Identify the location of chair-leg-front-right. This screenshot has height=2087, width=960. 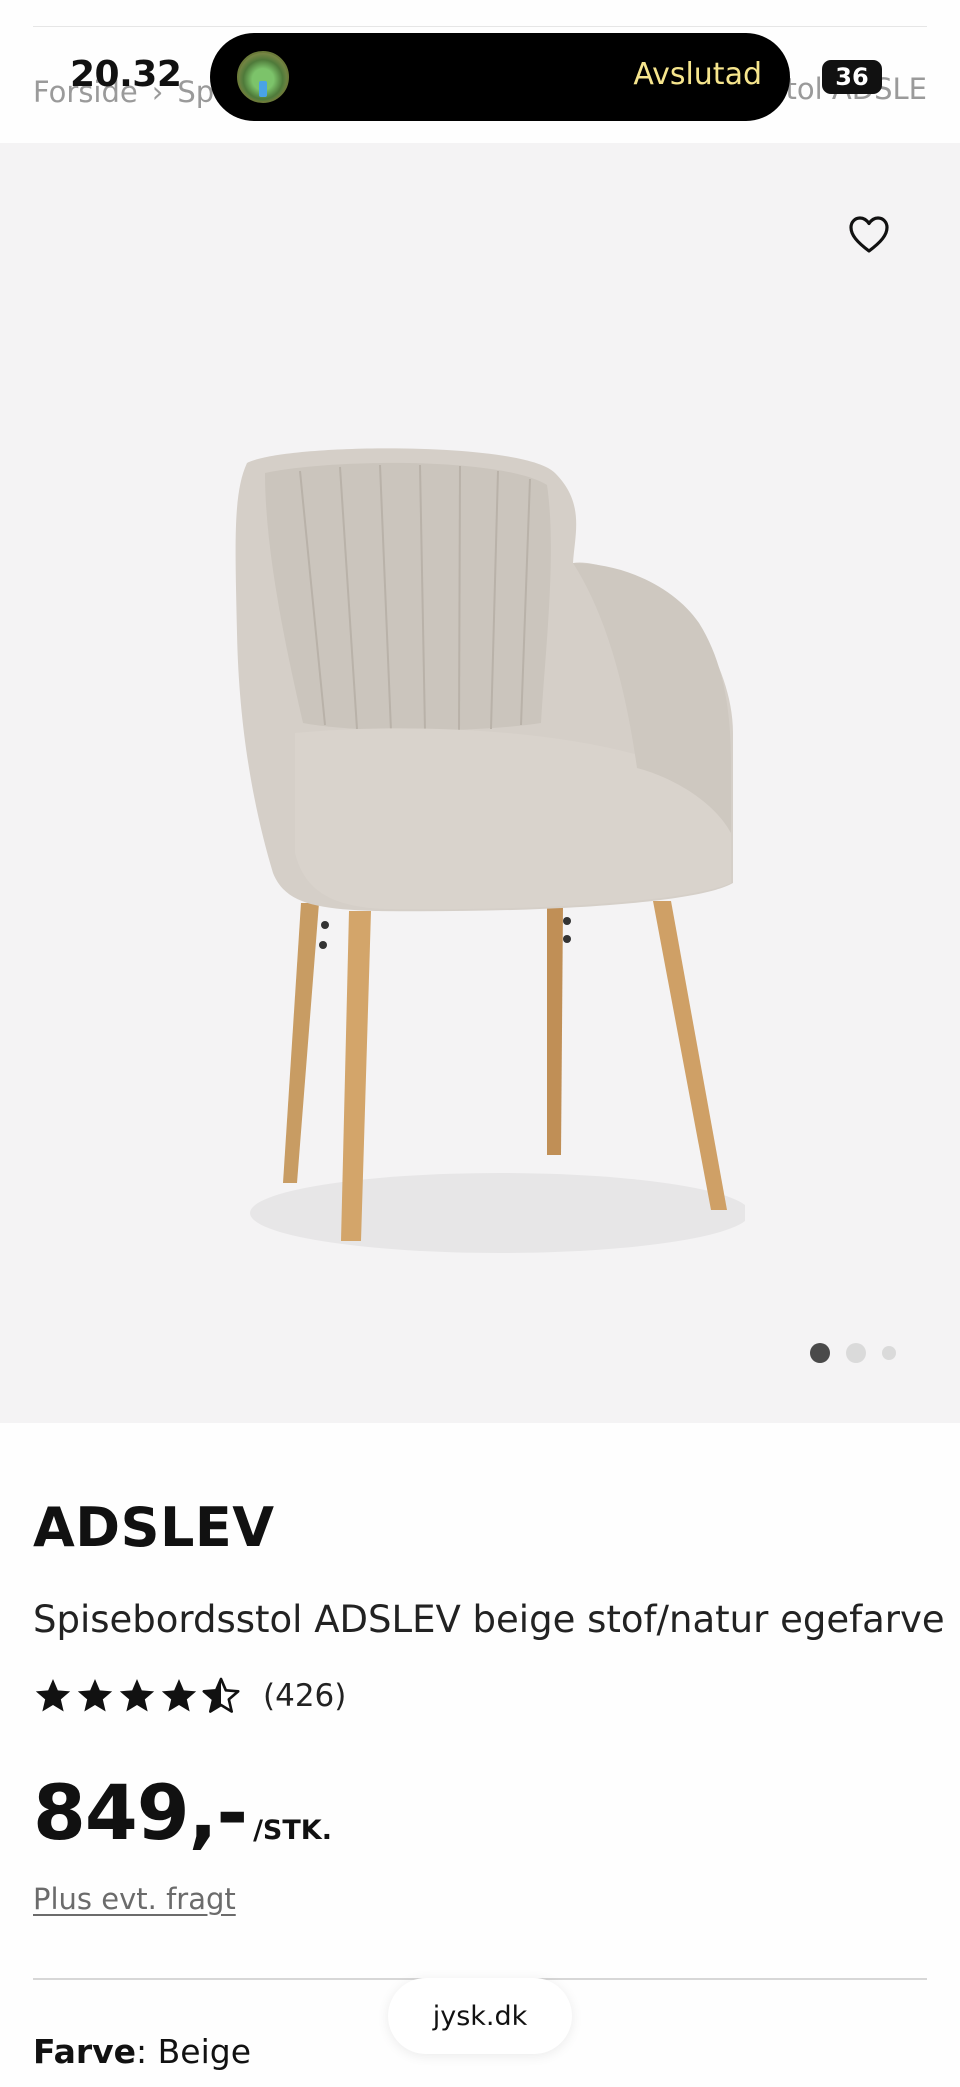
(690, 1055).